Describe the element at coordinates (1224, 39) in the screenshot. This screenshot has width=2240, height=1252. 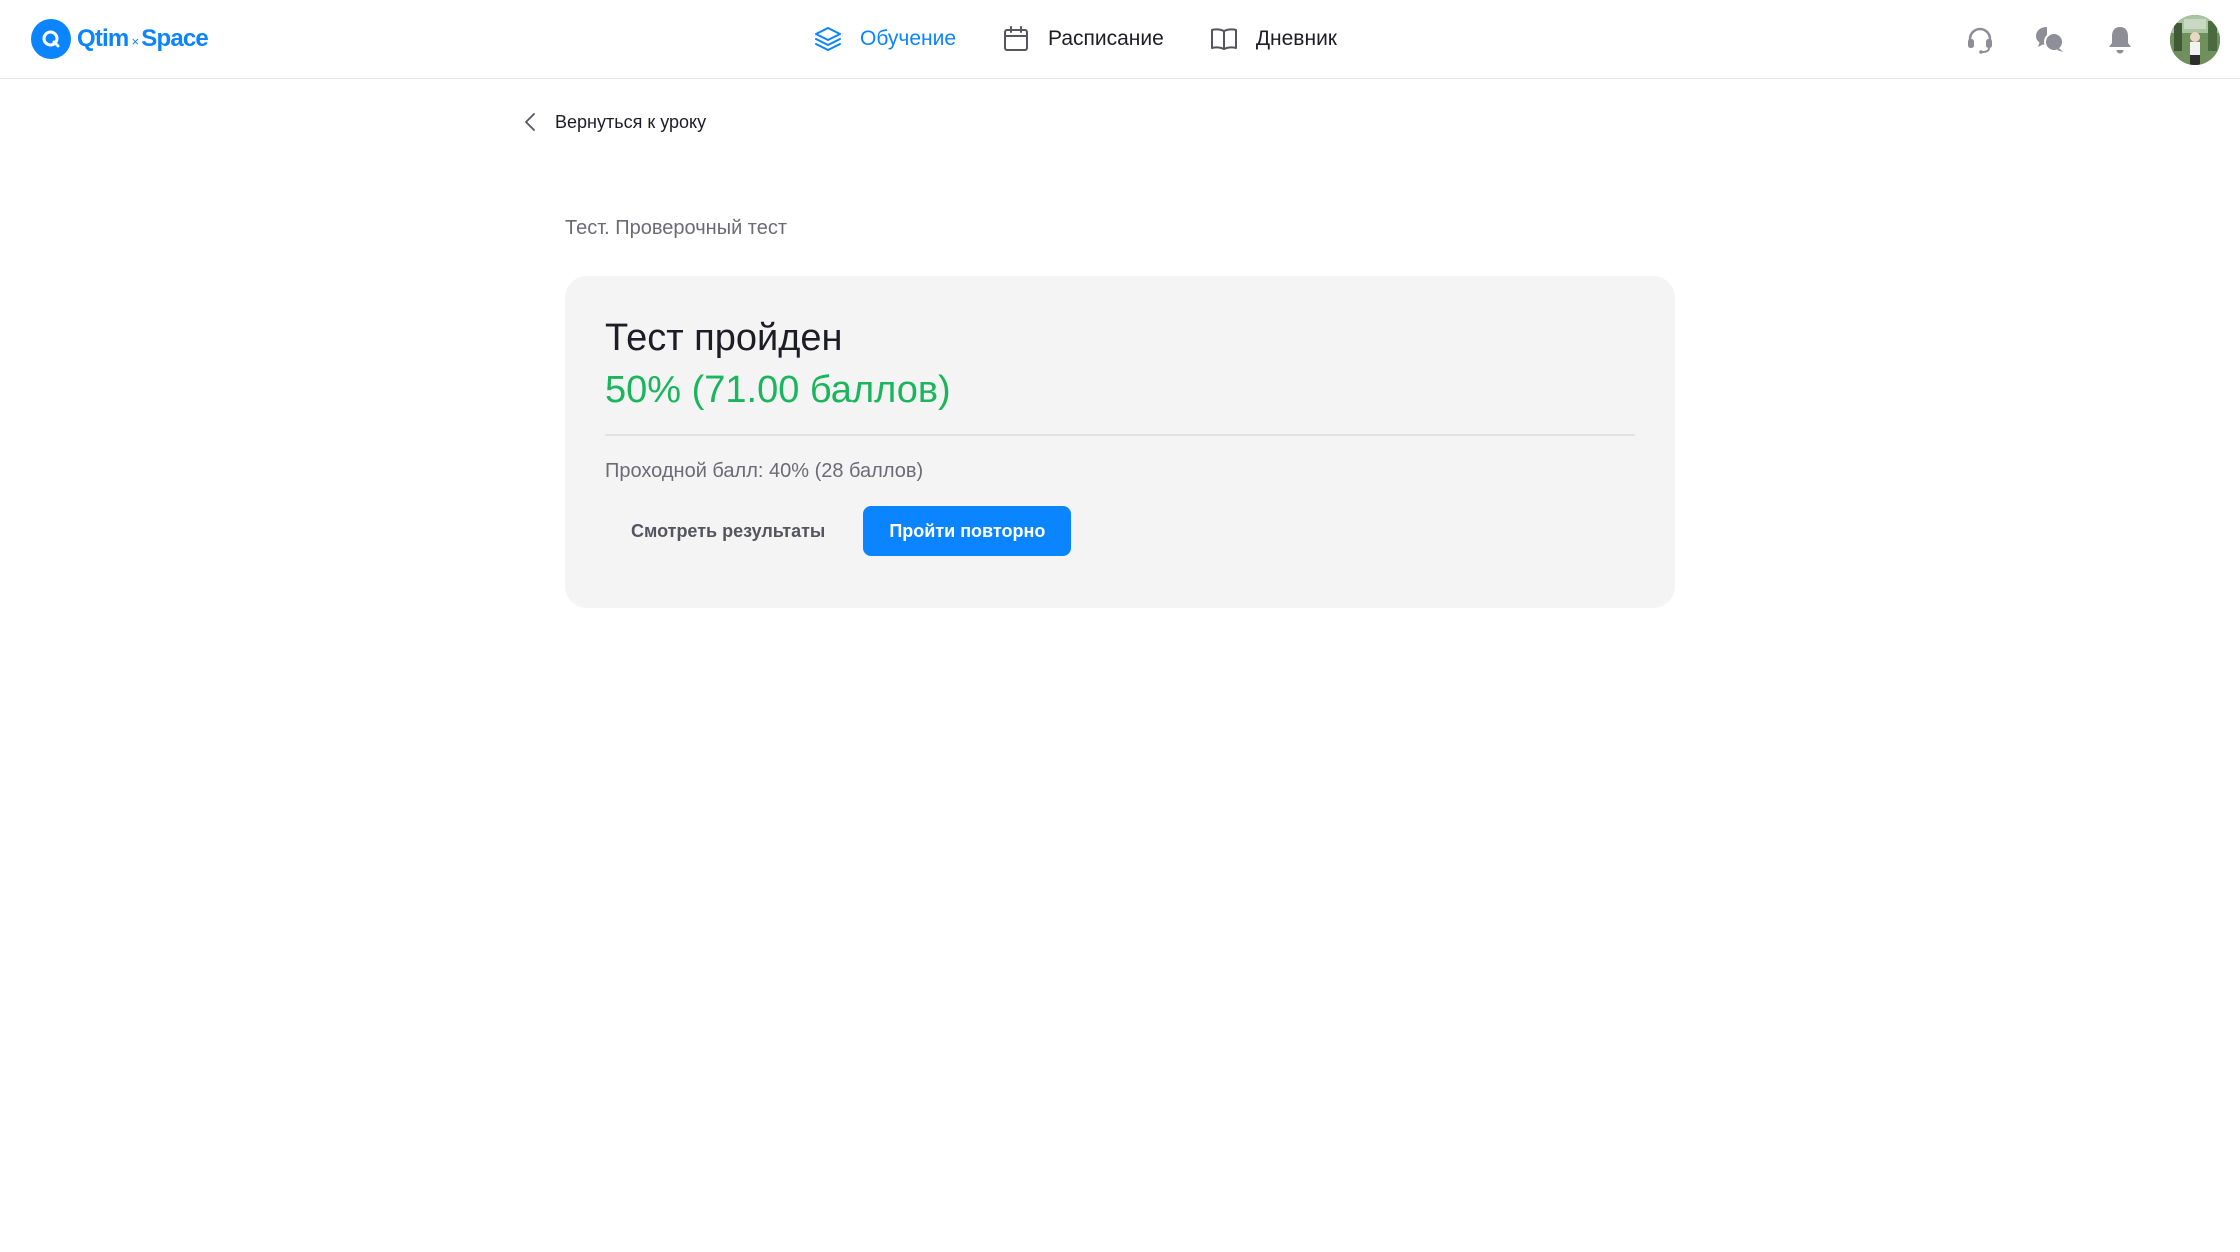
I see `book-icon` at that location.